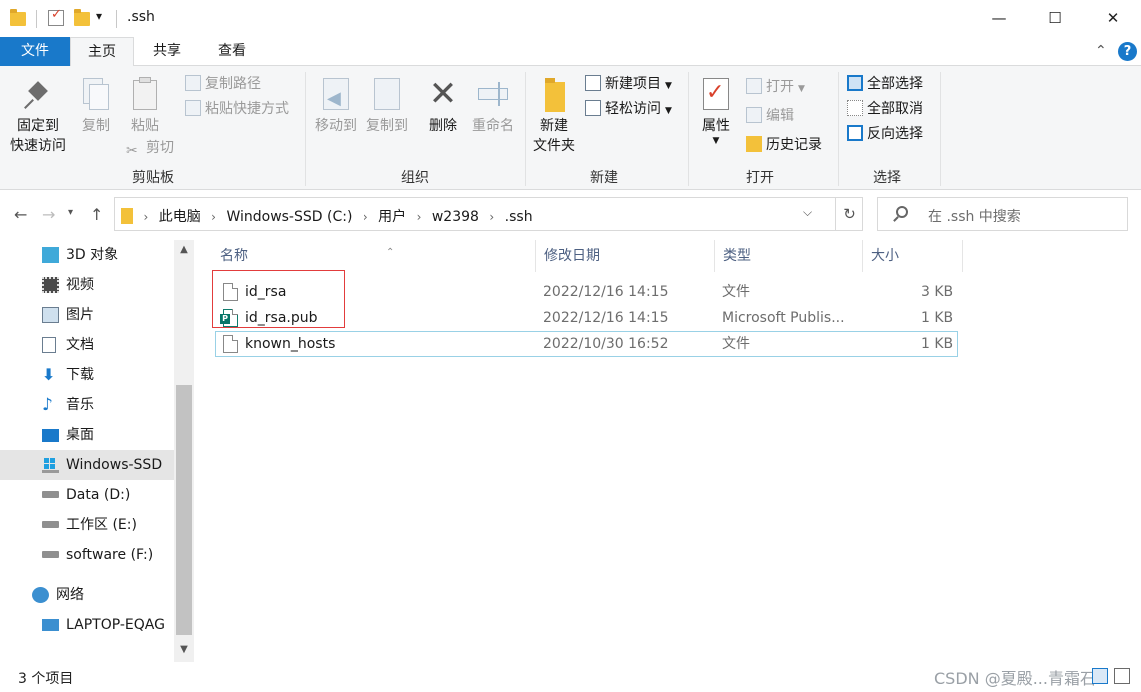 Image resolution: width=1141 pixels, height=692 pixels. I want to click on column-header-modified: 修改日期, so click(625, 256).